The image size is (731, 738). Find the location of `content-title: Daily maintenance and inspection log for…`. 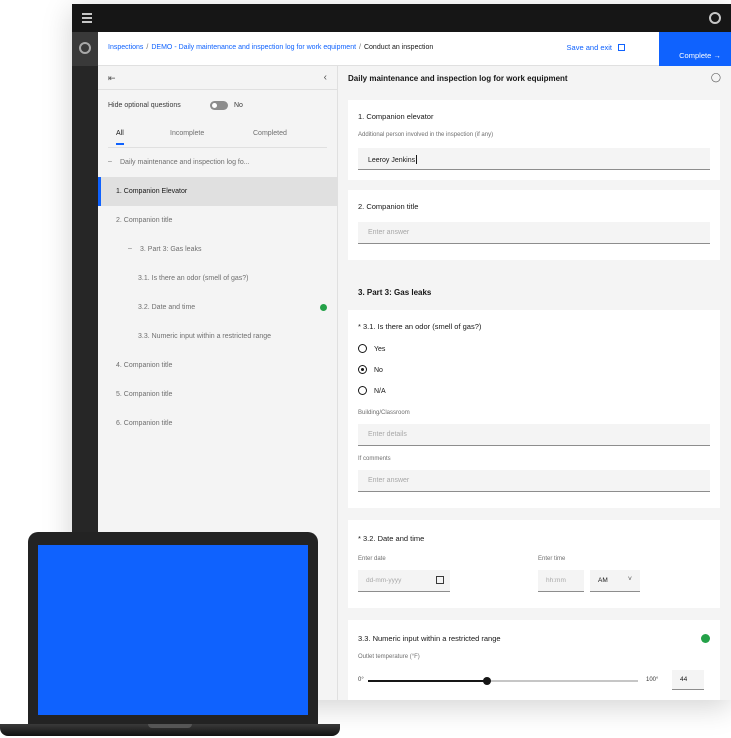

content-title: Daily maintenance and inspection log for… is located at coordinates (458, 78).